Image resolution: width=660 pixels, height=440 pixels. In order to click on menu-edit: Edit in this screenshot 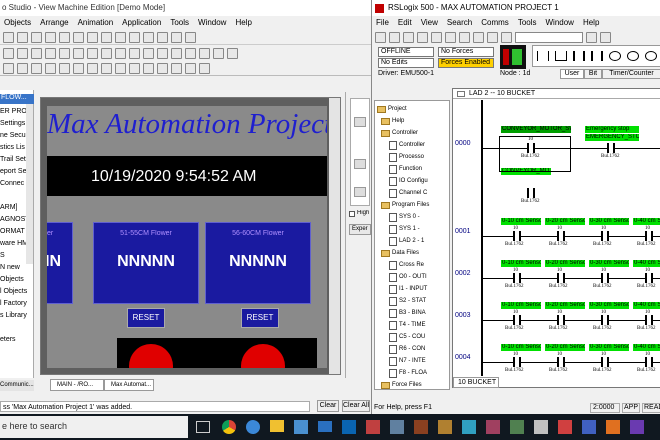, I will do `click(405, 23)`.